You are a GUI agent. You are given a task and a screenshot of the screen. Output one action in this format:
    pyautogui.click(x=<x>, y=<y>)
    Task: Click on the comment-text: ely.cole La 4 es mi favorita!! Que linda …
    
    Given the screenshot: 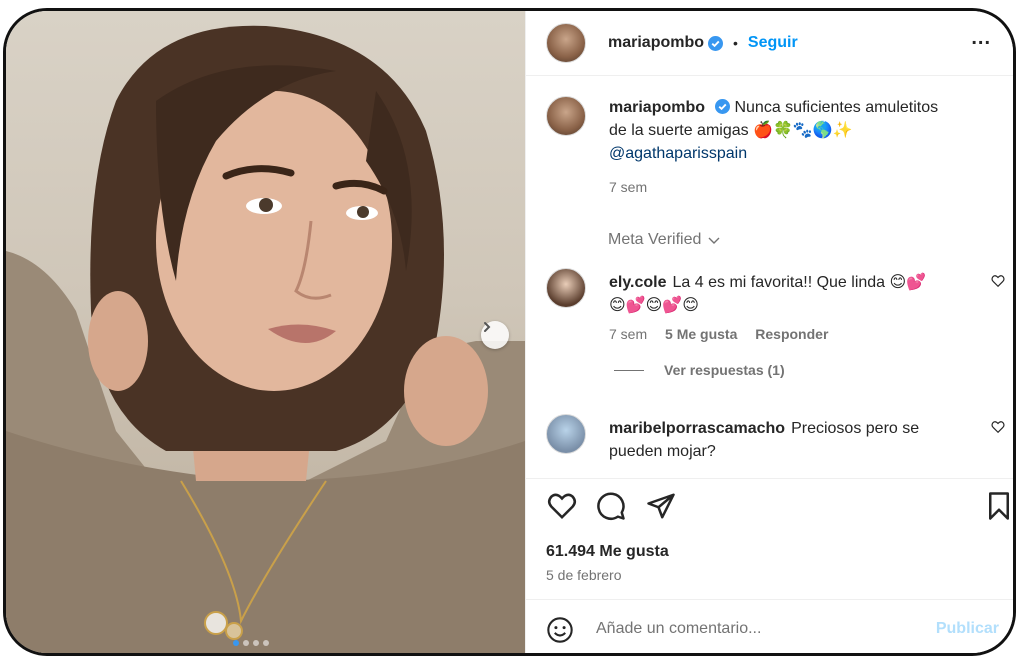 What is the action you would take?
    pyautogui.click(x=783, y=294)
    